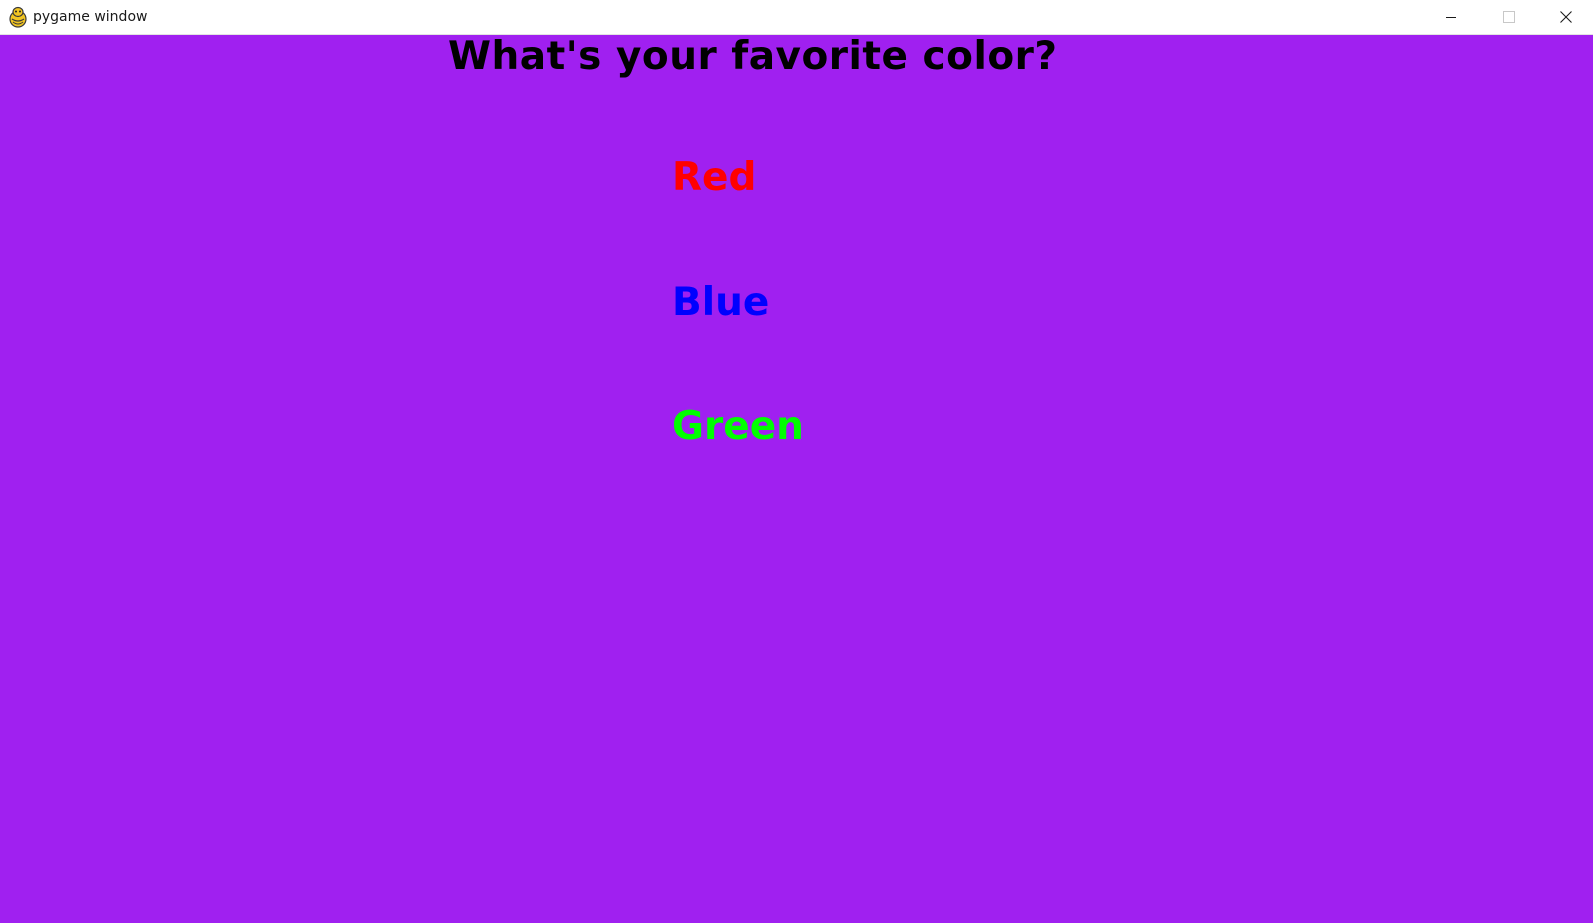  I want to click on title-bar: pygame window, so click(796, 17).